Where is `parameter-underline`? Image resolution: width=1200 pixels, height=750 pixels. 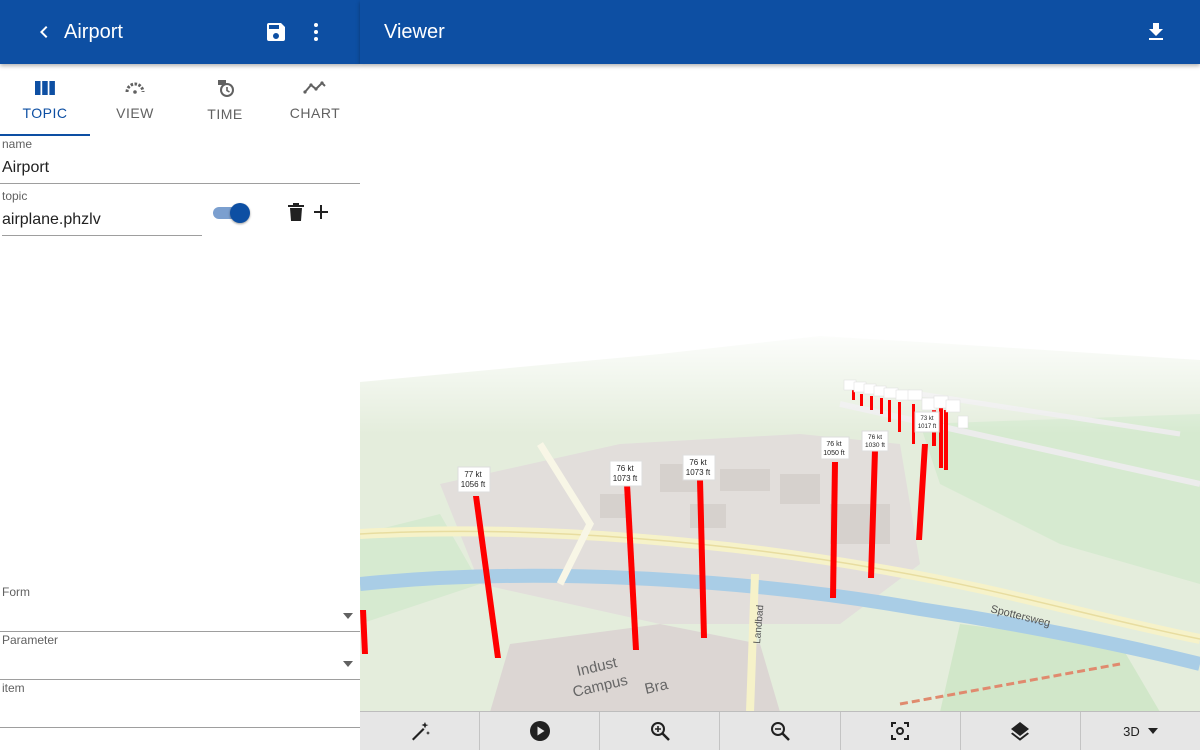 parameter-underline is located at coordinates (180, 679).